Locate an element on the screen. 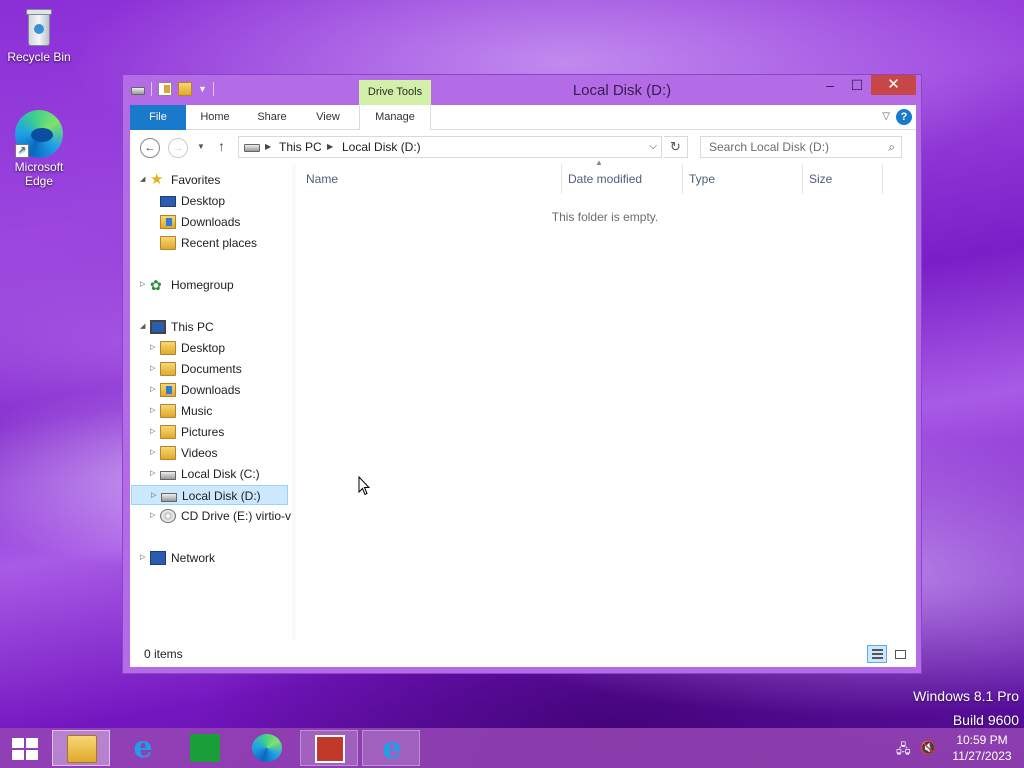 The image size is (1024, 768). tree-item-fav-recent: Recent places is located at coordinates (210, 243).